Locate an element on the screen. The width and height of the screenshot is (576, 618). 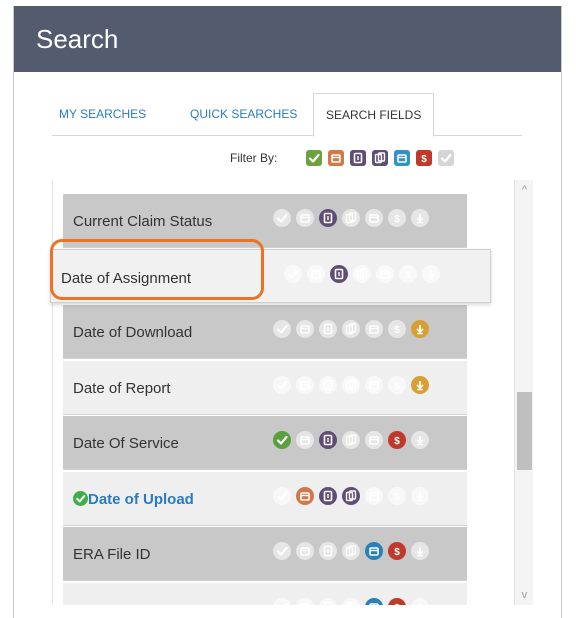
scroll-down-arrow-icon: v is located at coordinates (524, 595).